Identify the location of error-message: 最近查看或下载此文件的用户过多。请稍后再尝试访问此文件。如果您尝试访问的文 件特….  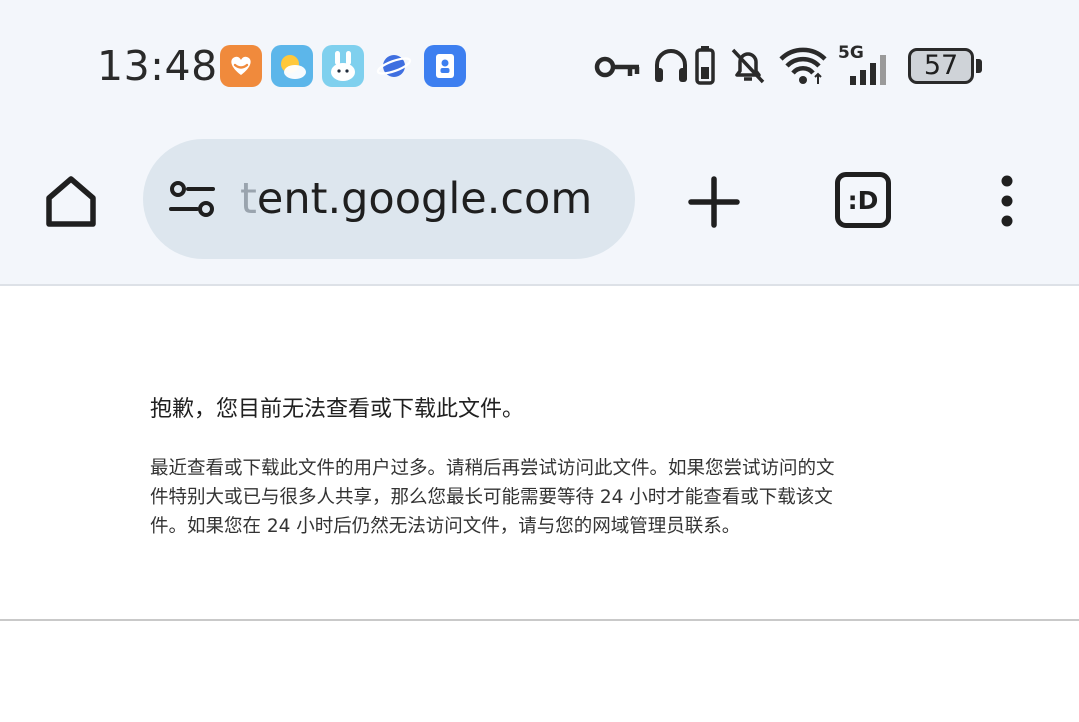
(545, 497).